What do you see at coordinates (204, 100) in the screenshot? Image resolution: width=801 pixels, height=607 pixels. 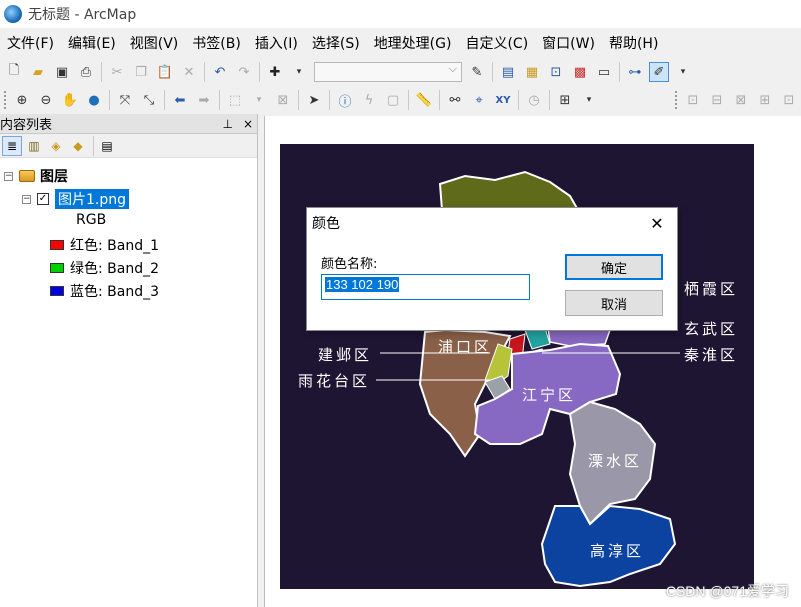 I see `forward-extent-icon: ➡` at bounding box center [204, 100].